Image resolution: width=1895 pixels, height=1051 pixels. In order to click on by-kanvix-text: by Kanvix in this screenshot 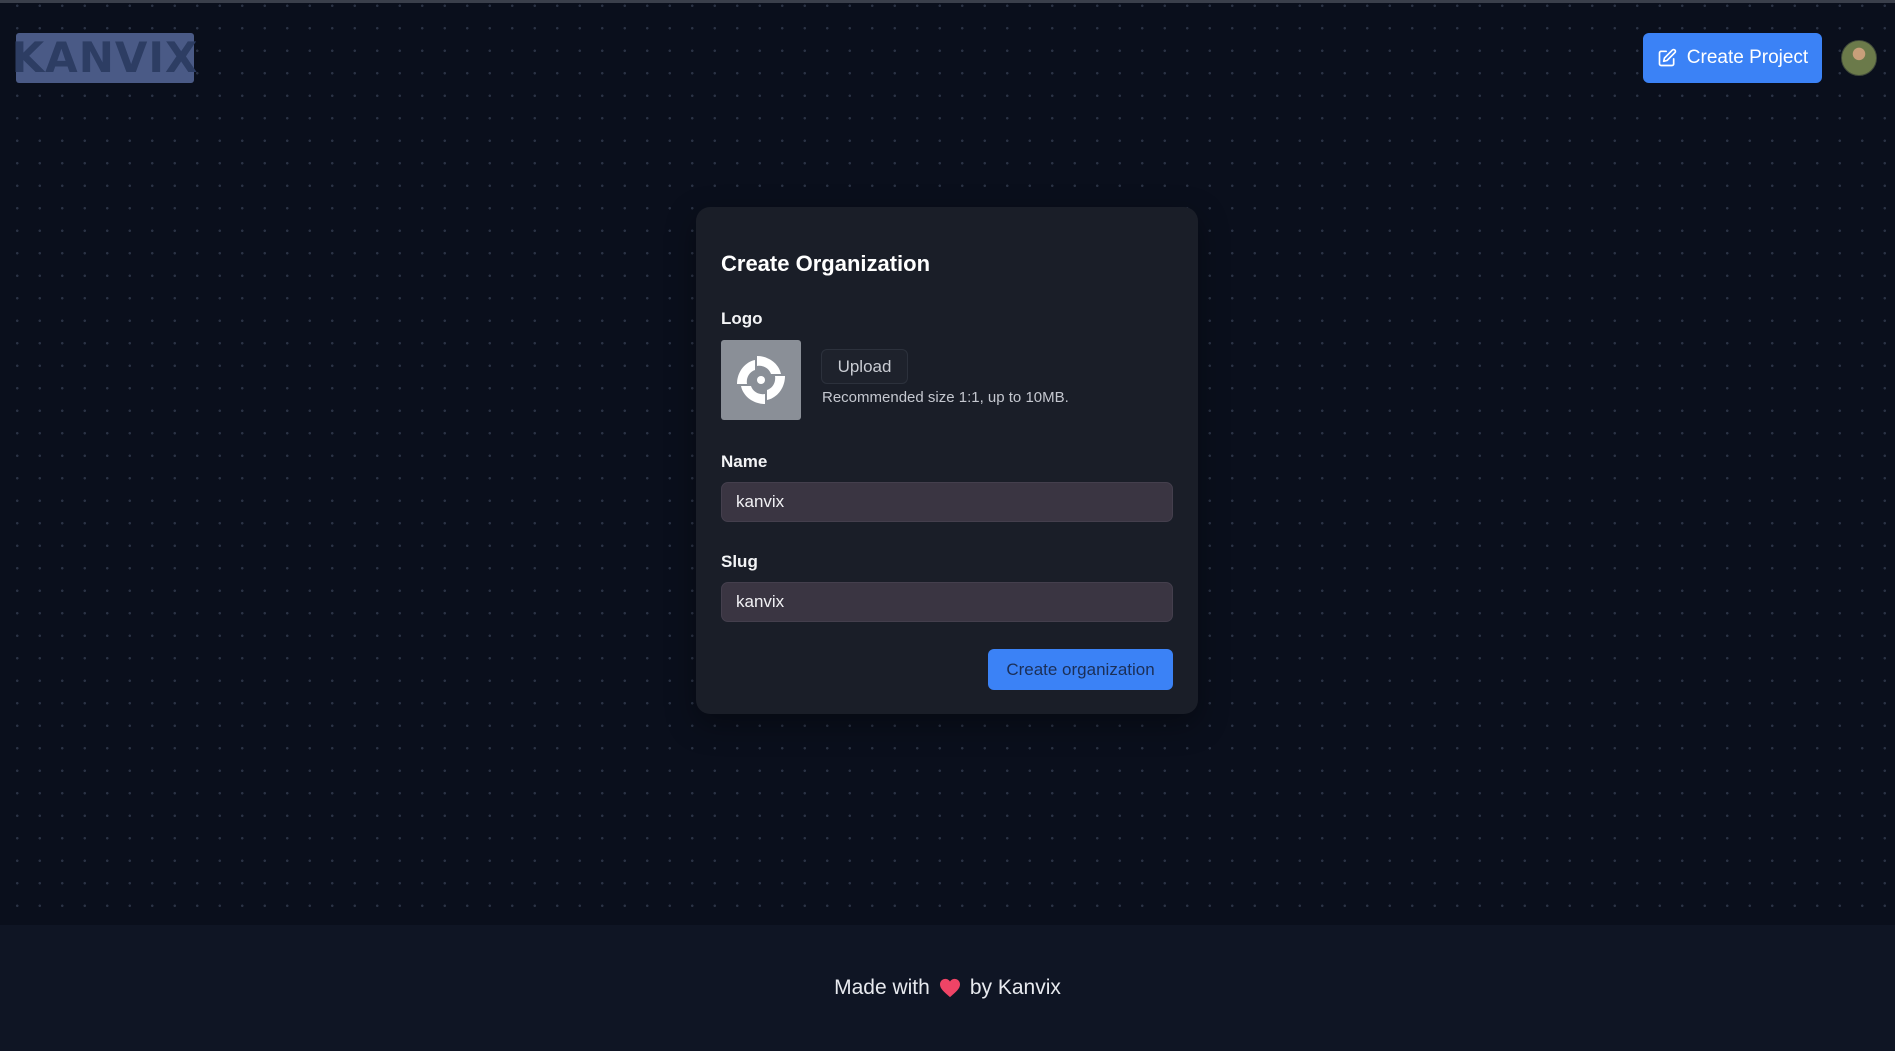, I will do `click(1015, 987)`.